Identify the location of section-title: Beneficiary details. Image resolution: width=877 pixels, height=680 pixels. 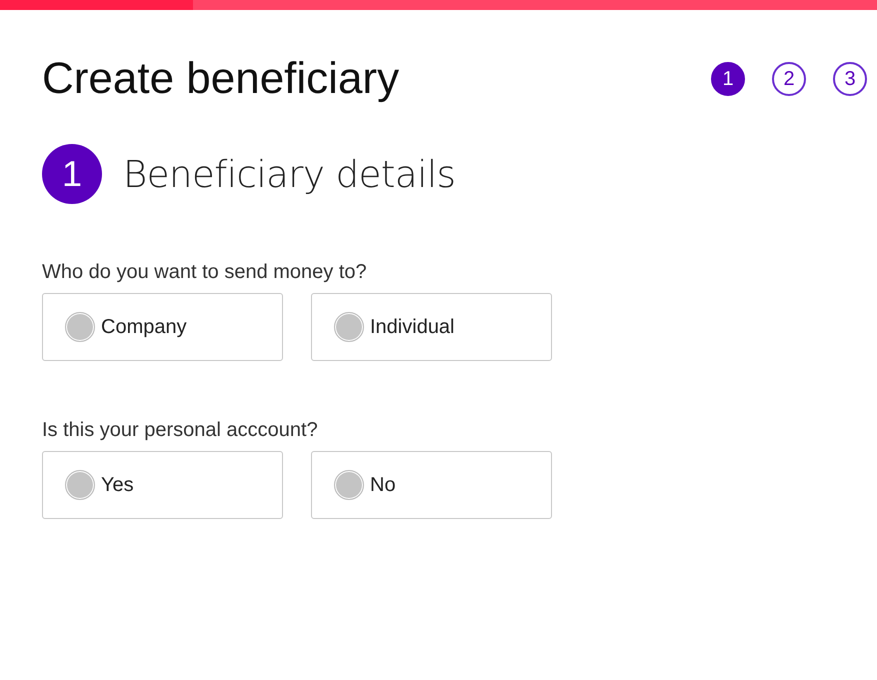
(289, 174).